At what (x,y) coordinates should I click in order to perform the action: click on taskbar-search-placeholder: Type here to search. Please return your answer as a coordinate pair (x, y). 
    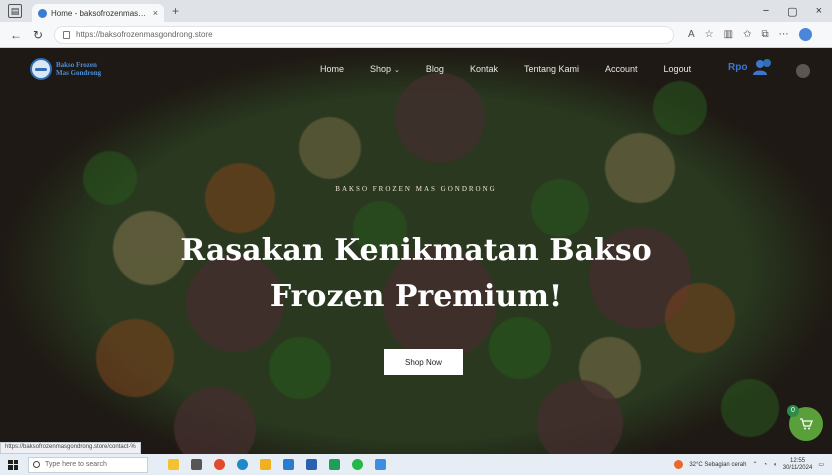
    Looking at the image, I should click on (76, 464).